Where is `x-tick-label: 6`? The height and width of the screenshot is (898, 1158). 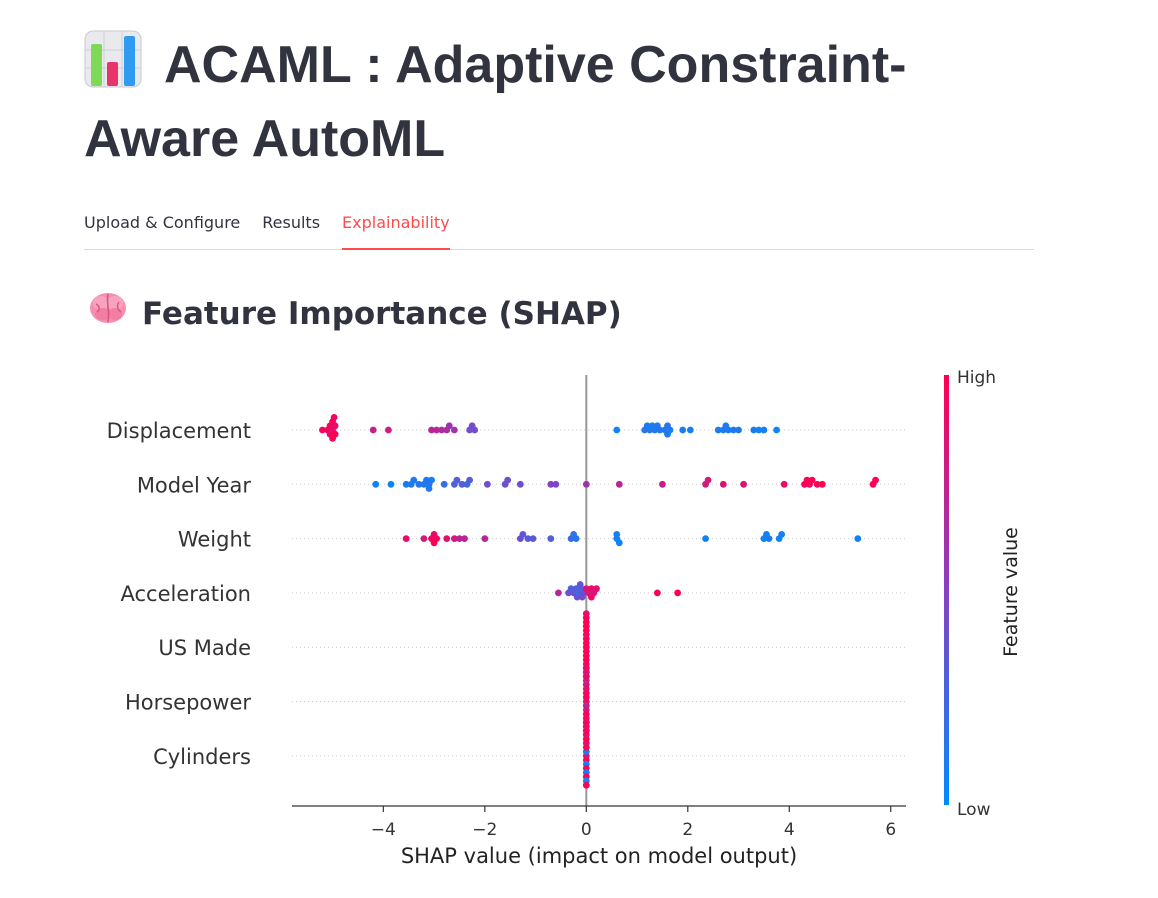
x-tick-label: 6 is located at coordinates (890, 830).